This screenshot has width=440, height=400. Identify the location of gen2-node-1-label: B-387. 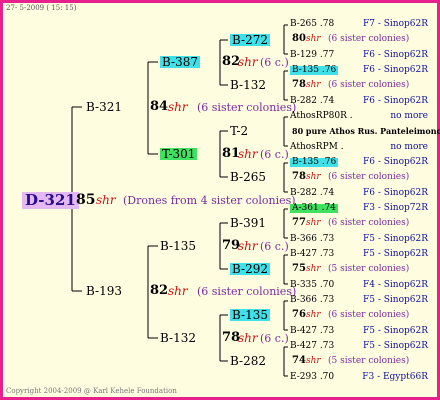
(180, 62).